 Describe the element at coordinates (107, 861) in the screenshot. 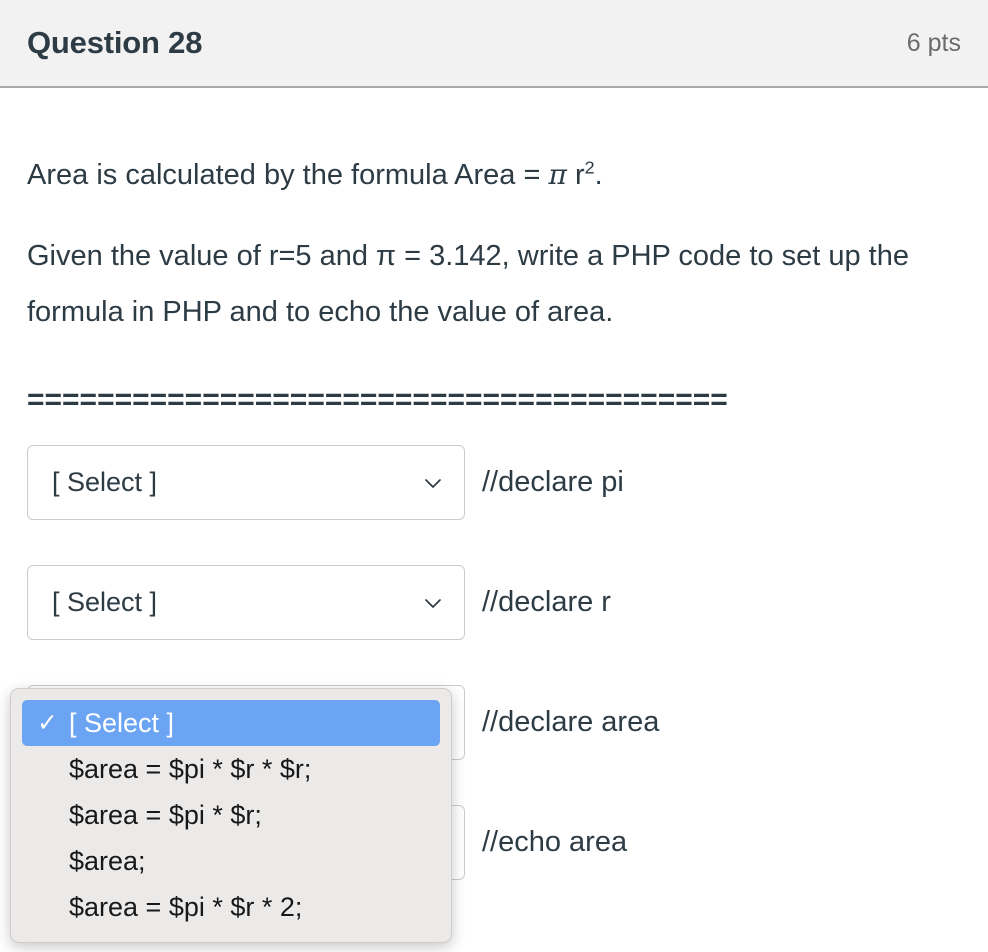

I see `dropdown-option-label: $area;` at that location.